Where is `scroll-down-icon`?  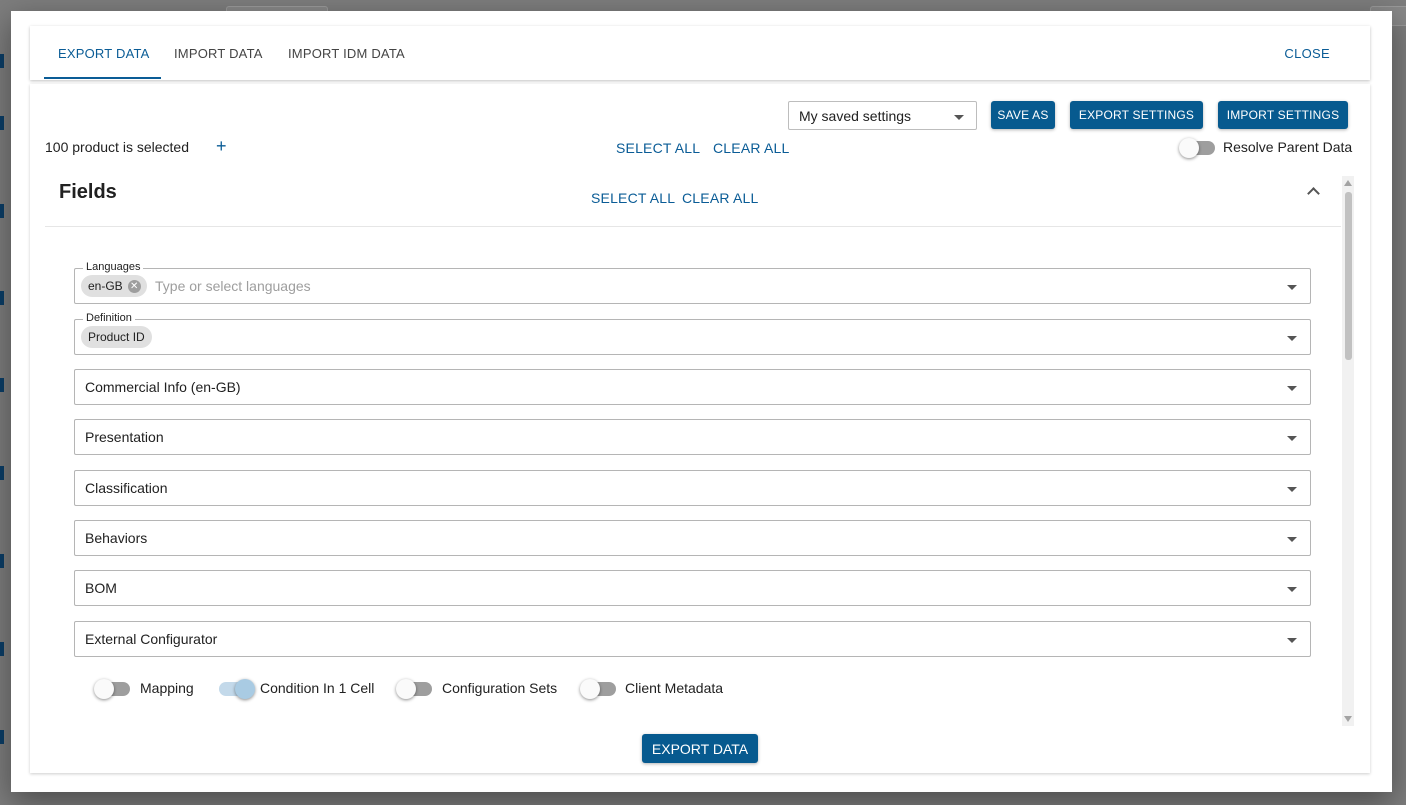
scroll-down-icon is located at coordinates (1348, 719).